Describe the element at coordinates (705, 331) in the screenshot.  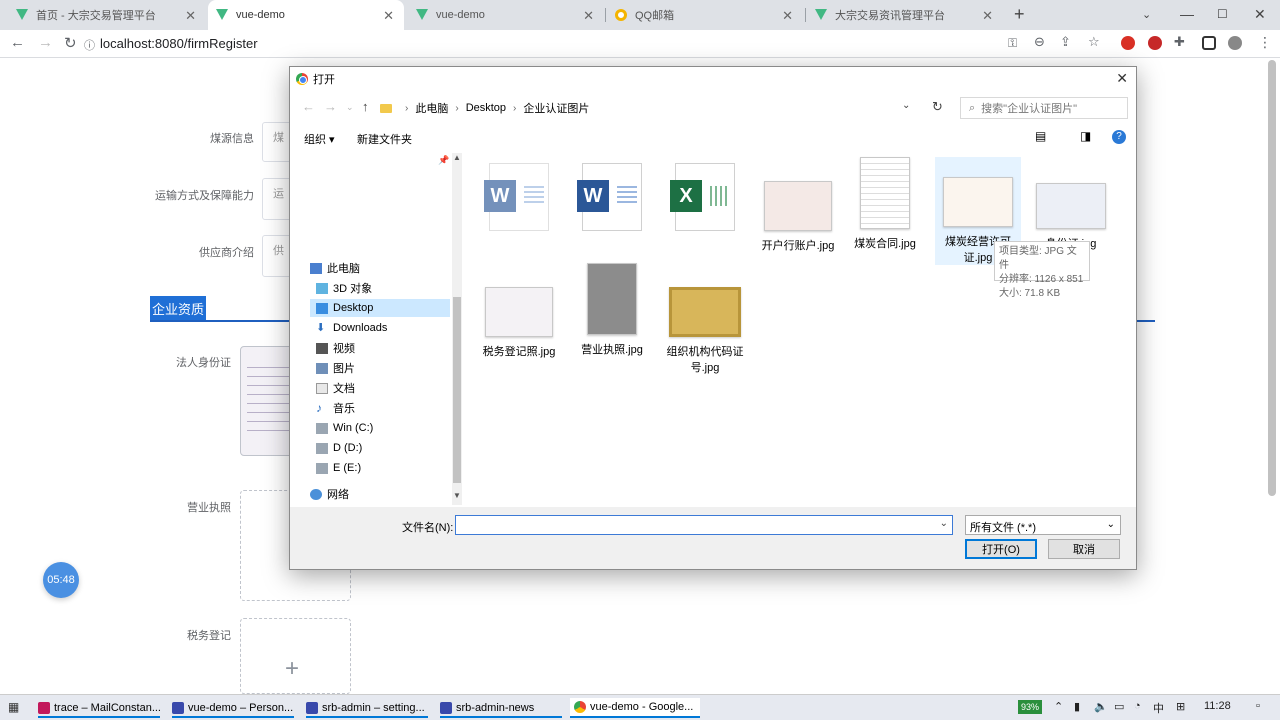
I see `file-item: 组织机构代码证号.jpg` at that location.